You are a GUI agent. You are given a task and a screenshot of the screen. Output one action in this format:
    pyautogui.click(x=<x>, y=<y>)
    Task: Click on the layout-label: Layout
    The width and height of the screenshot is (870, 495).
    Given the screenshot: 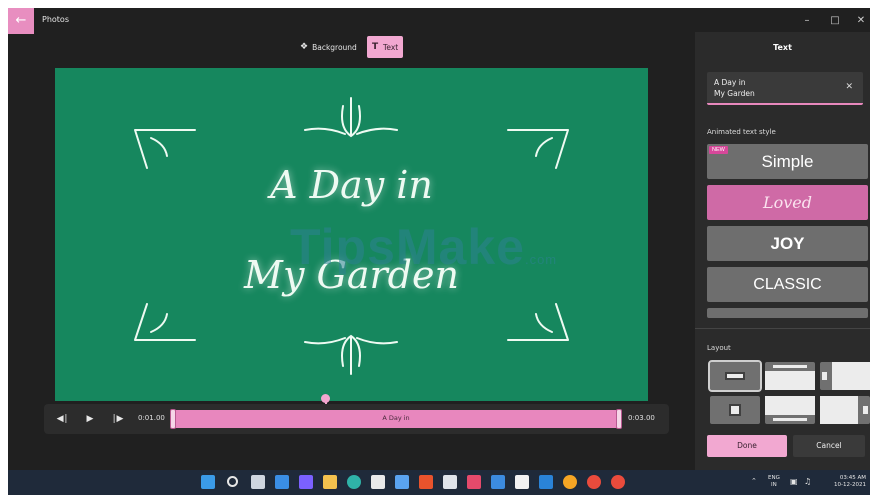 What is the action you would take?
    pyautogui.click(x=719, y=348)
    